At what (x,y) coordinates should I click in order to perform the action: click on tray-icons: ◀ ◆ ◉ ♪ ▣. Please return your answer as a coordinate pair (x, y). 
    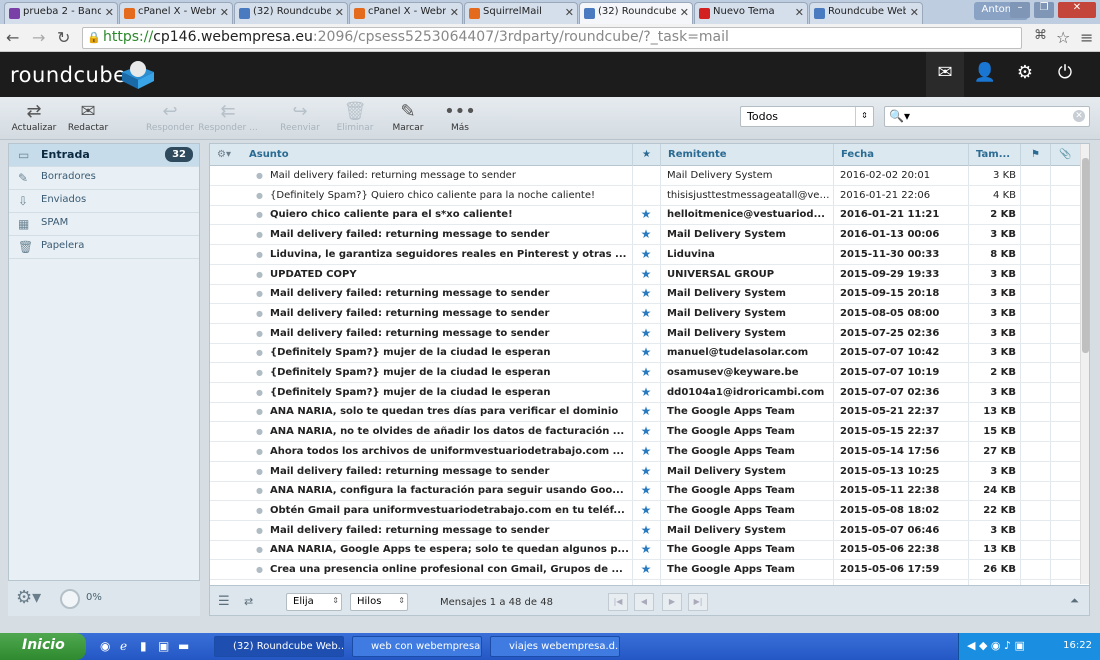
    Looking at the image, I should click on (996, 645).